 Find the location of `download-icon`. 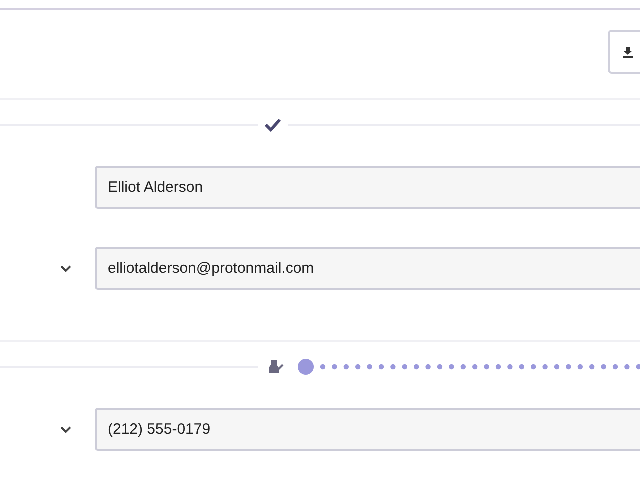

download-icon is located at coordinates (628, 52).